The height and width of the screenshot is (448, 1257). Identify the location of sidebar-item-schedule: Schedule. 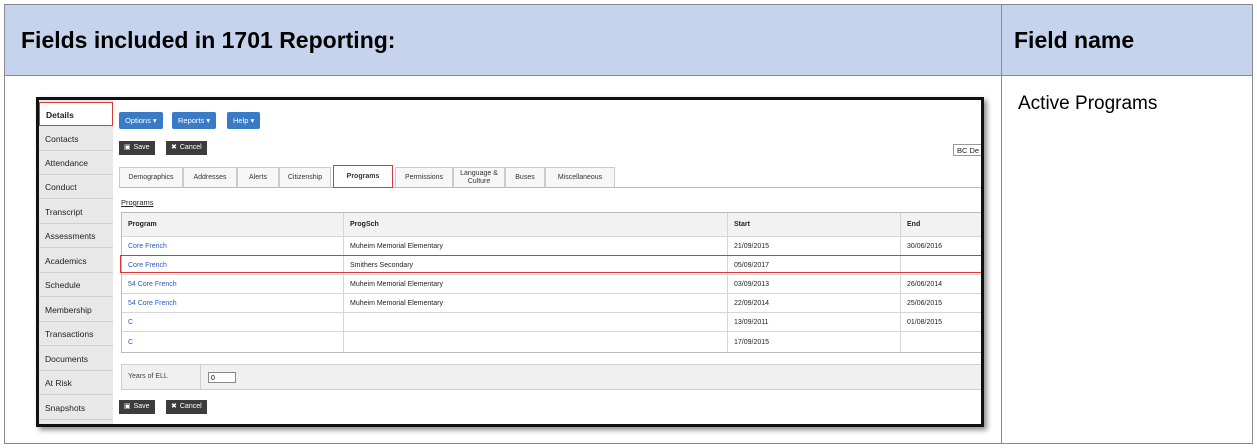
(76, 285).